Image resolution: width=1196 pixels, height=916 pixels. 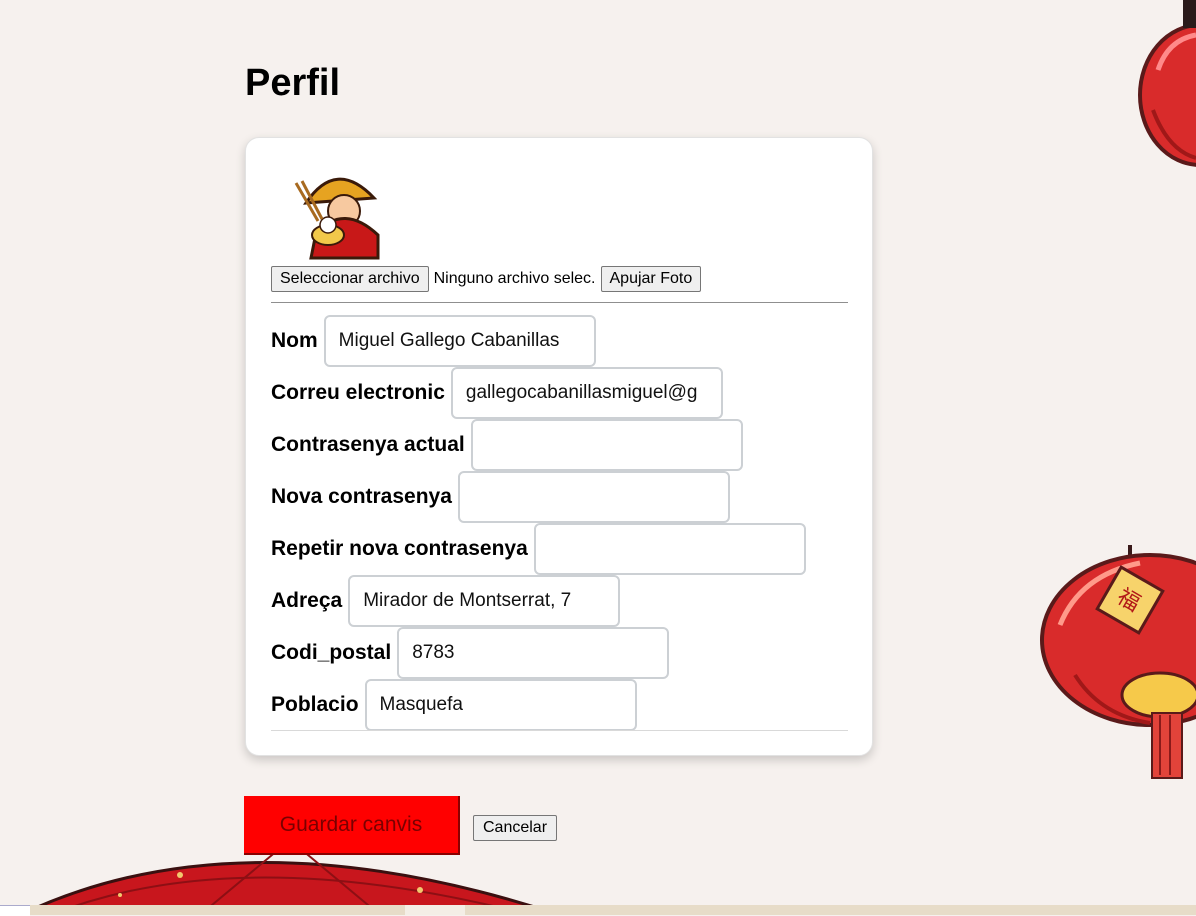 I want to click on email-label: Correu electronic, so click(x=358, y=392).